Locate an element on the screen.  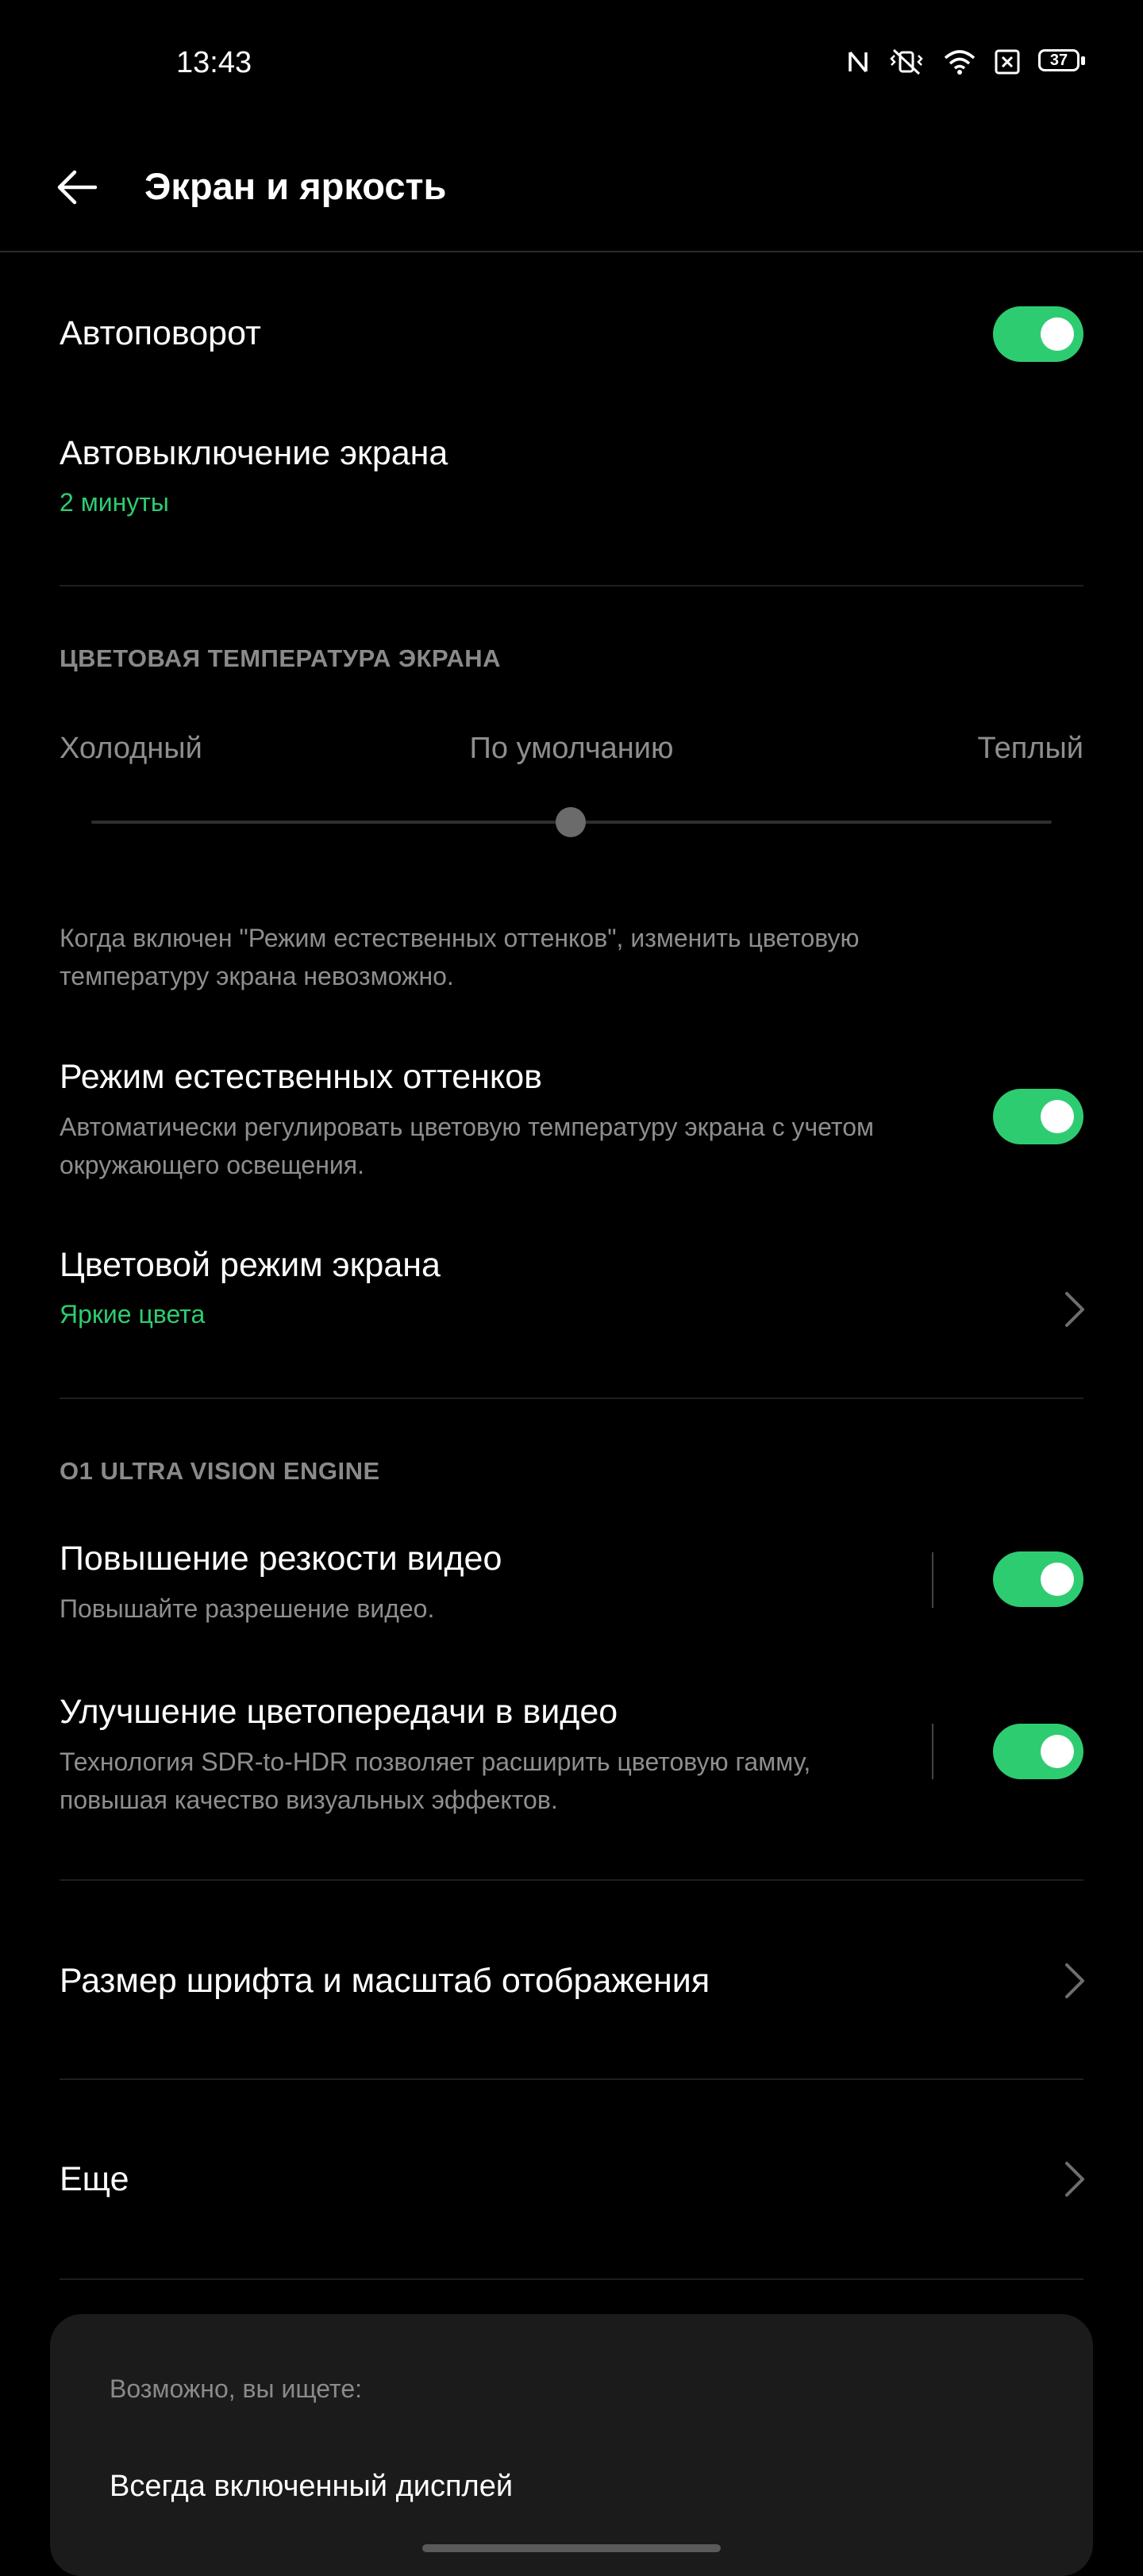
screen-timeout-row: Автовыключение экрана 2 минуты is located at coordinates (571, 480).